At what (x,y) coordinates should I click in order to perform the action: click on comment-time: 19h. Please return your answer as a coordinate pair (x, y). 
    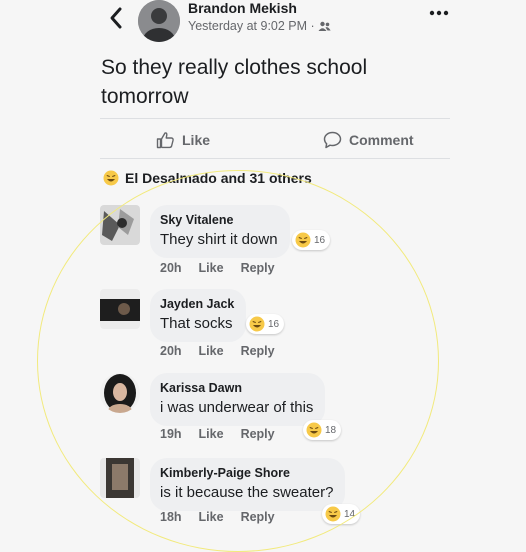
    Looking at the image, I should click on (171, 434).